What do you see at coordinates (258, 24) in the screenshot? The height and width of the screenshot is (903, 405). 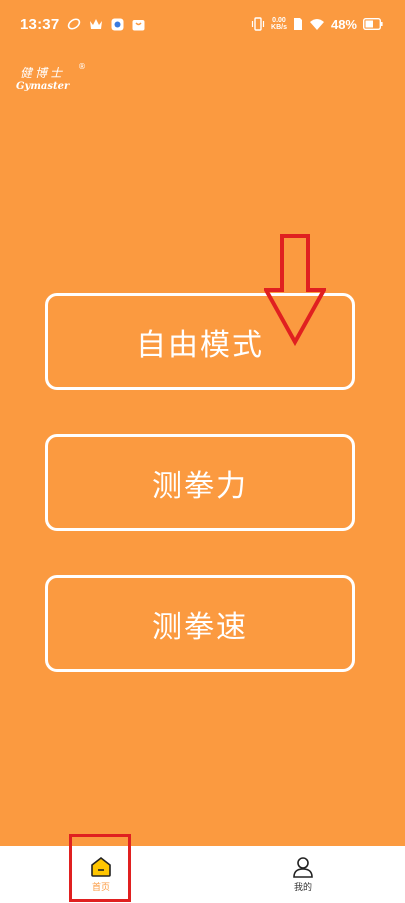 I see `vibrate-icon` at bounding box center [258, 24].